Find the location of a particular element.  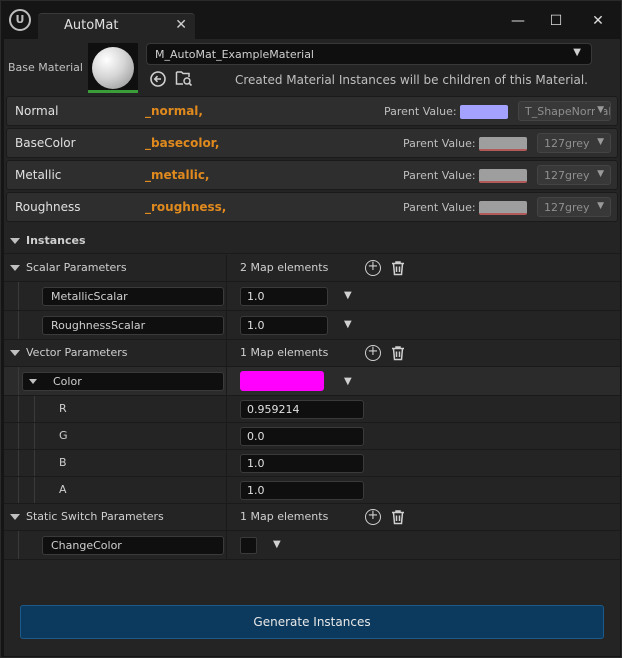

maximize-button: ☐ is located at coordinates (556, 21).